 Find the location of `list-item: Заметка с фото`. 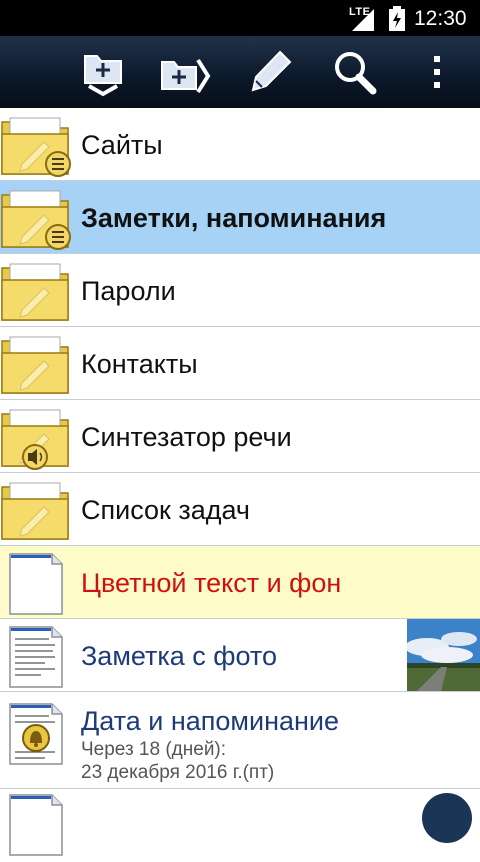

list-item: Заметка с фото is located at coordinates (240, 655).